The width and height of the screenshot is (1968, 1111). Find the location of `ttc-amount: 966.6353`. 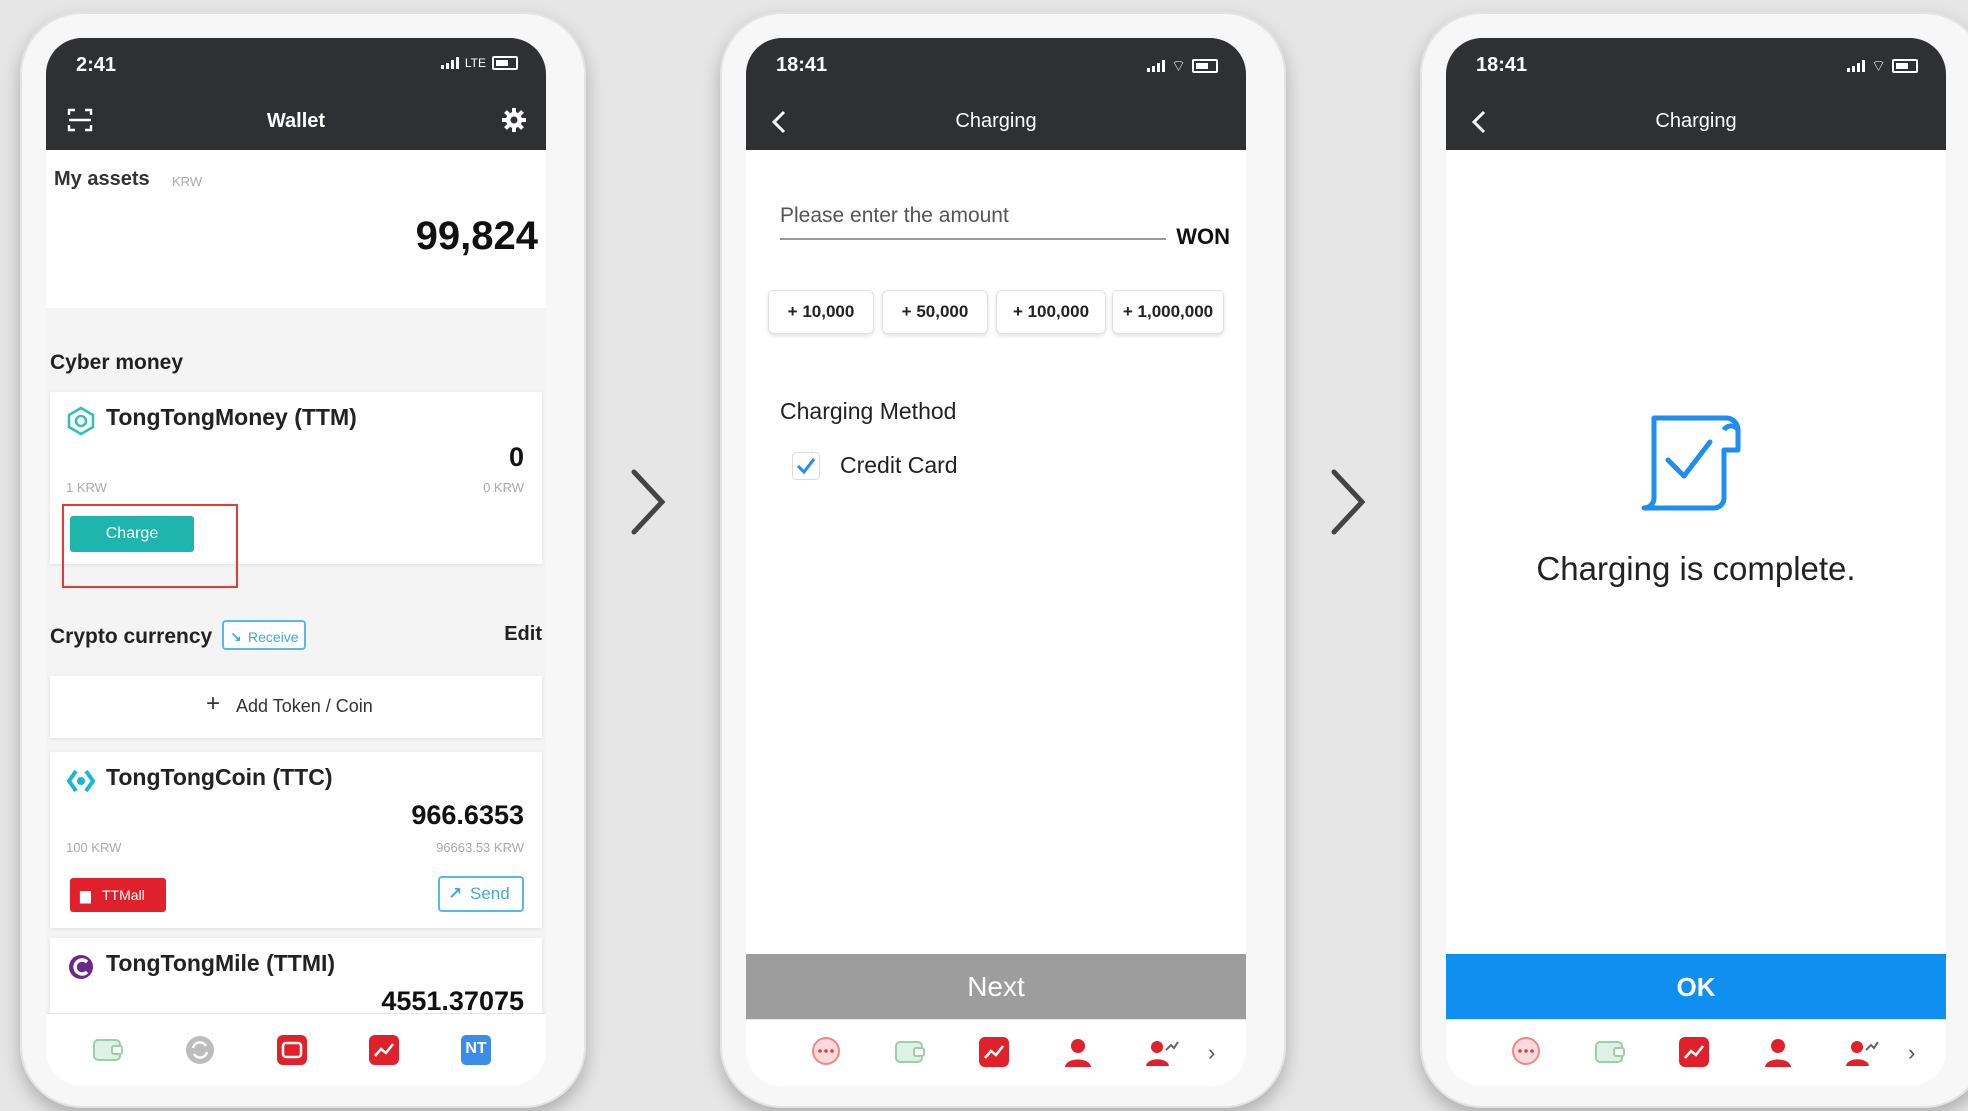

ttc-amount: 966.6353 is located at coordinates (467, 815).